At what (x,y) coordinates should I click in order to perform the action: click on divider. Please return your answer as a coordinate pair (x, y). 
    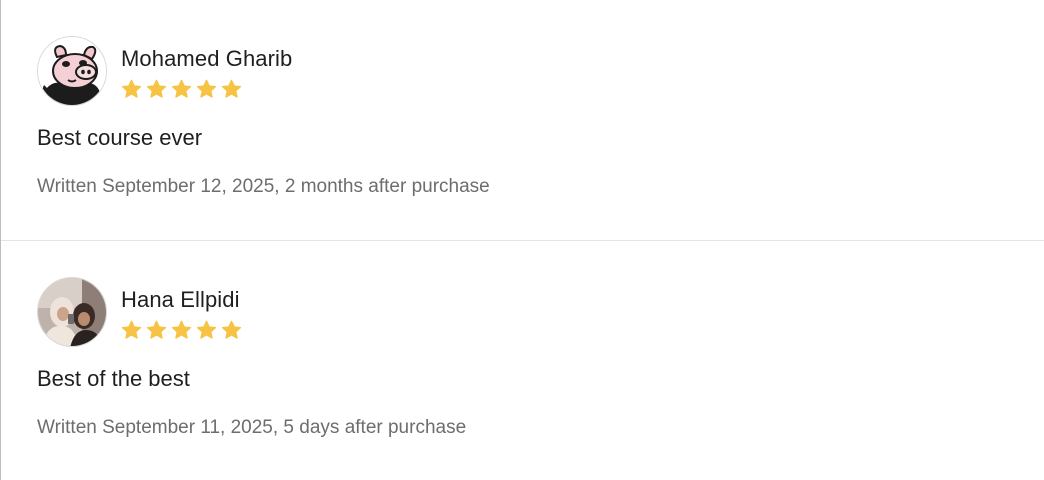
    Looking at the image, I should click on (522, 240).